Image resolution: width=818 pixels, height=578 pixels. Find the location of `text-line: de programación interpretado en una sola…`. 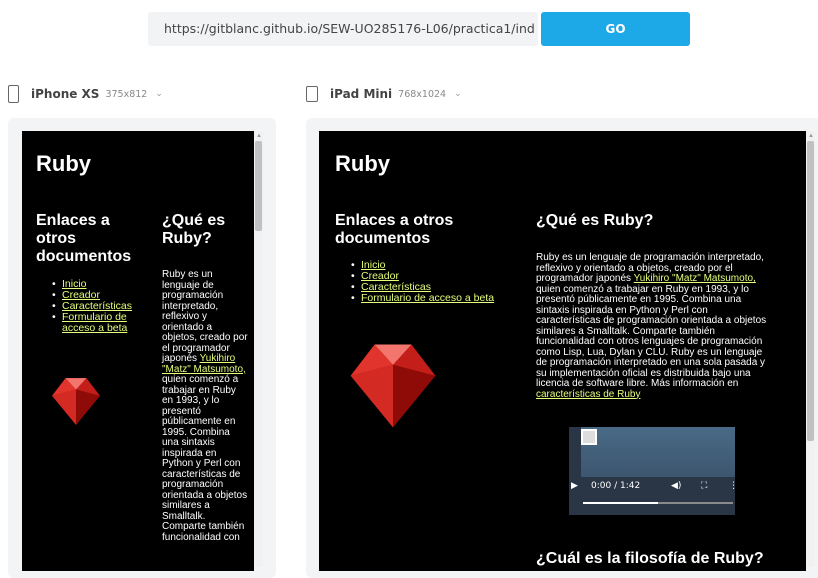

text-line: de programación interpretado en una sola… is located at coordinates (651, 362).